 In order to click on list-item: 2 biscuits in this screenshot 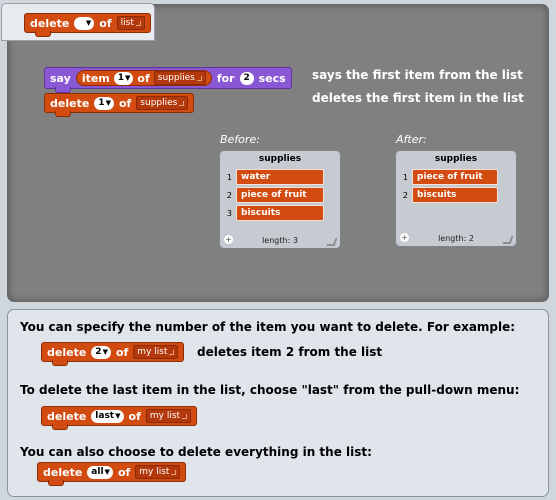, I will do `click(449, 195)`.